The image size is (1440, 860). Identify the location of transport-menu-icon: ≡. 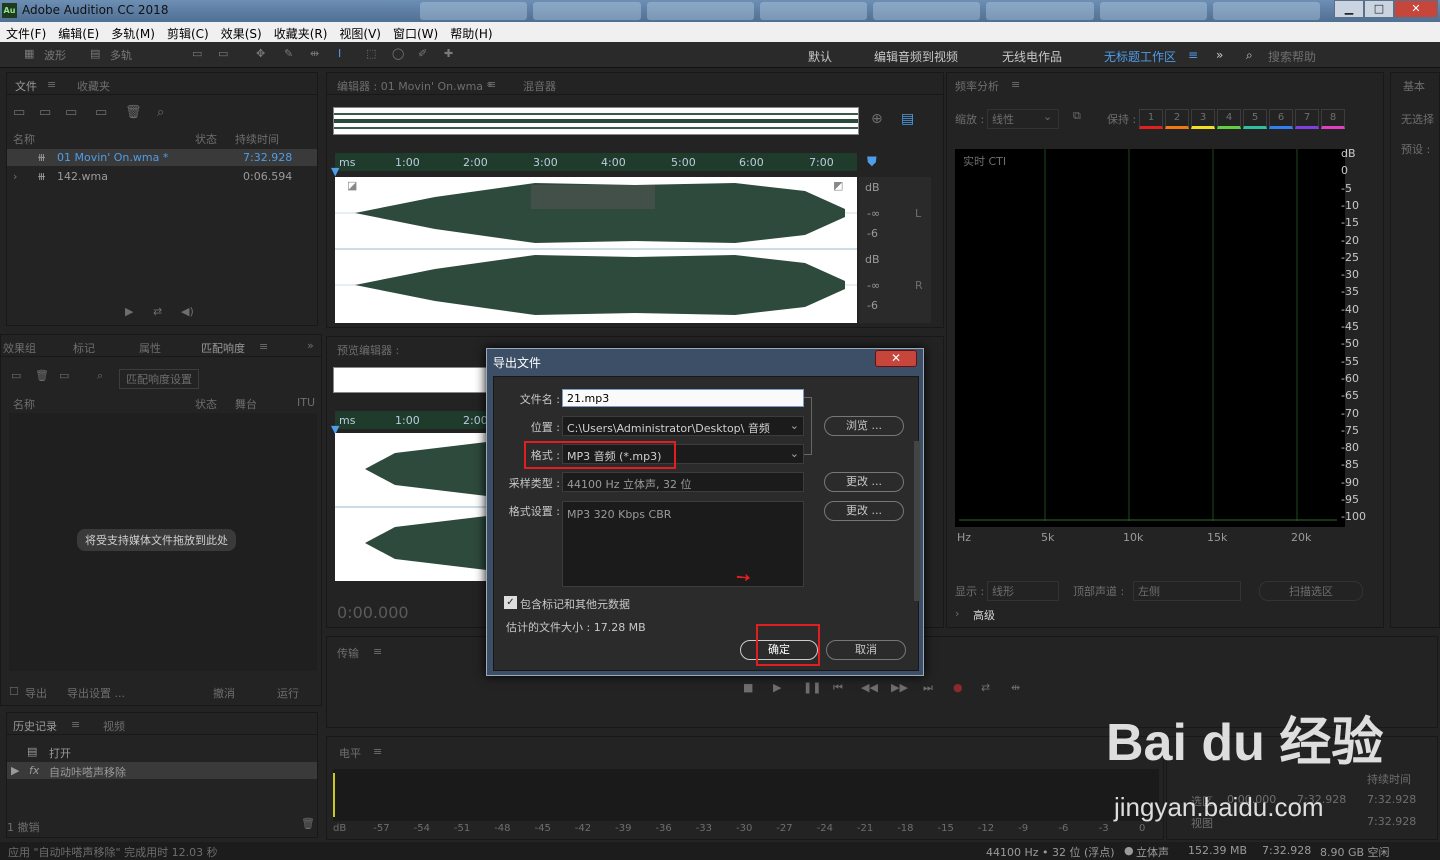
(377, 651).